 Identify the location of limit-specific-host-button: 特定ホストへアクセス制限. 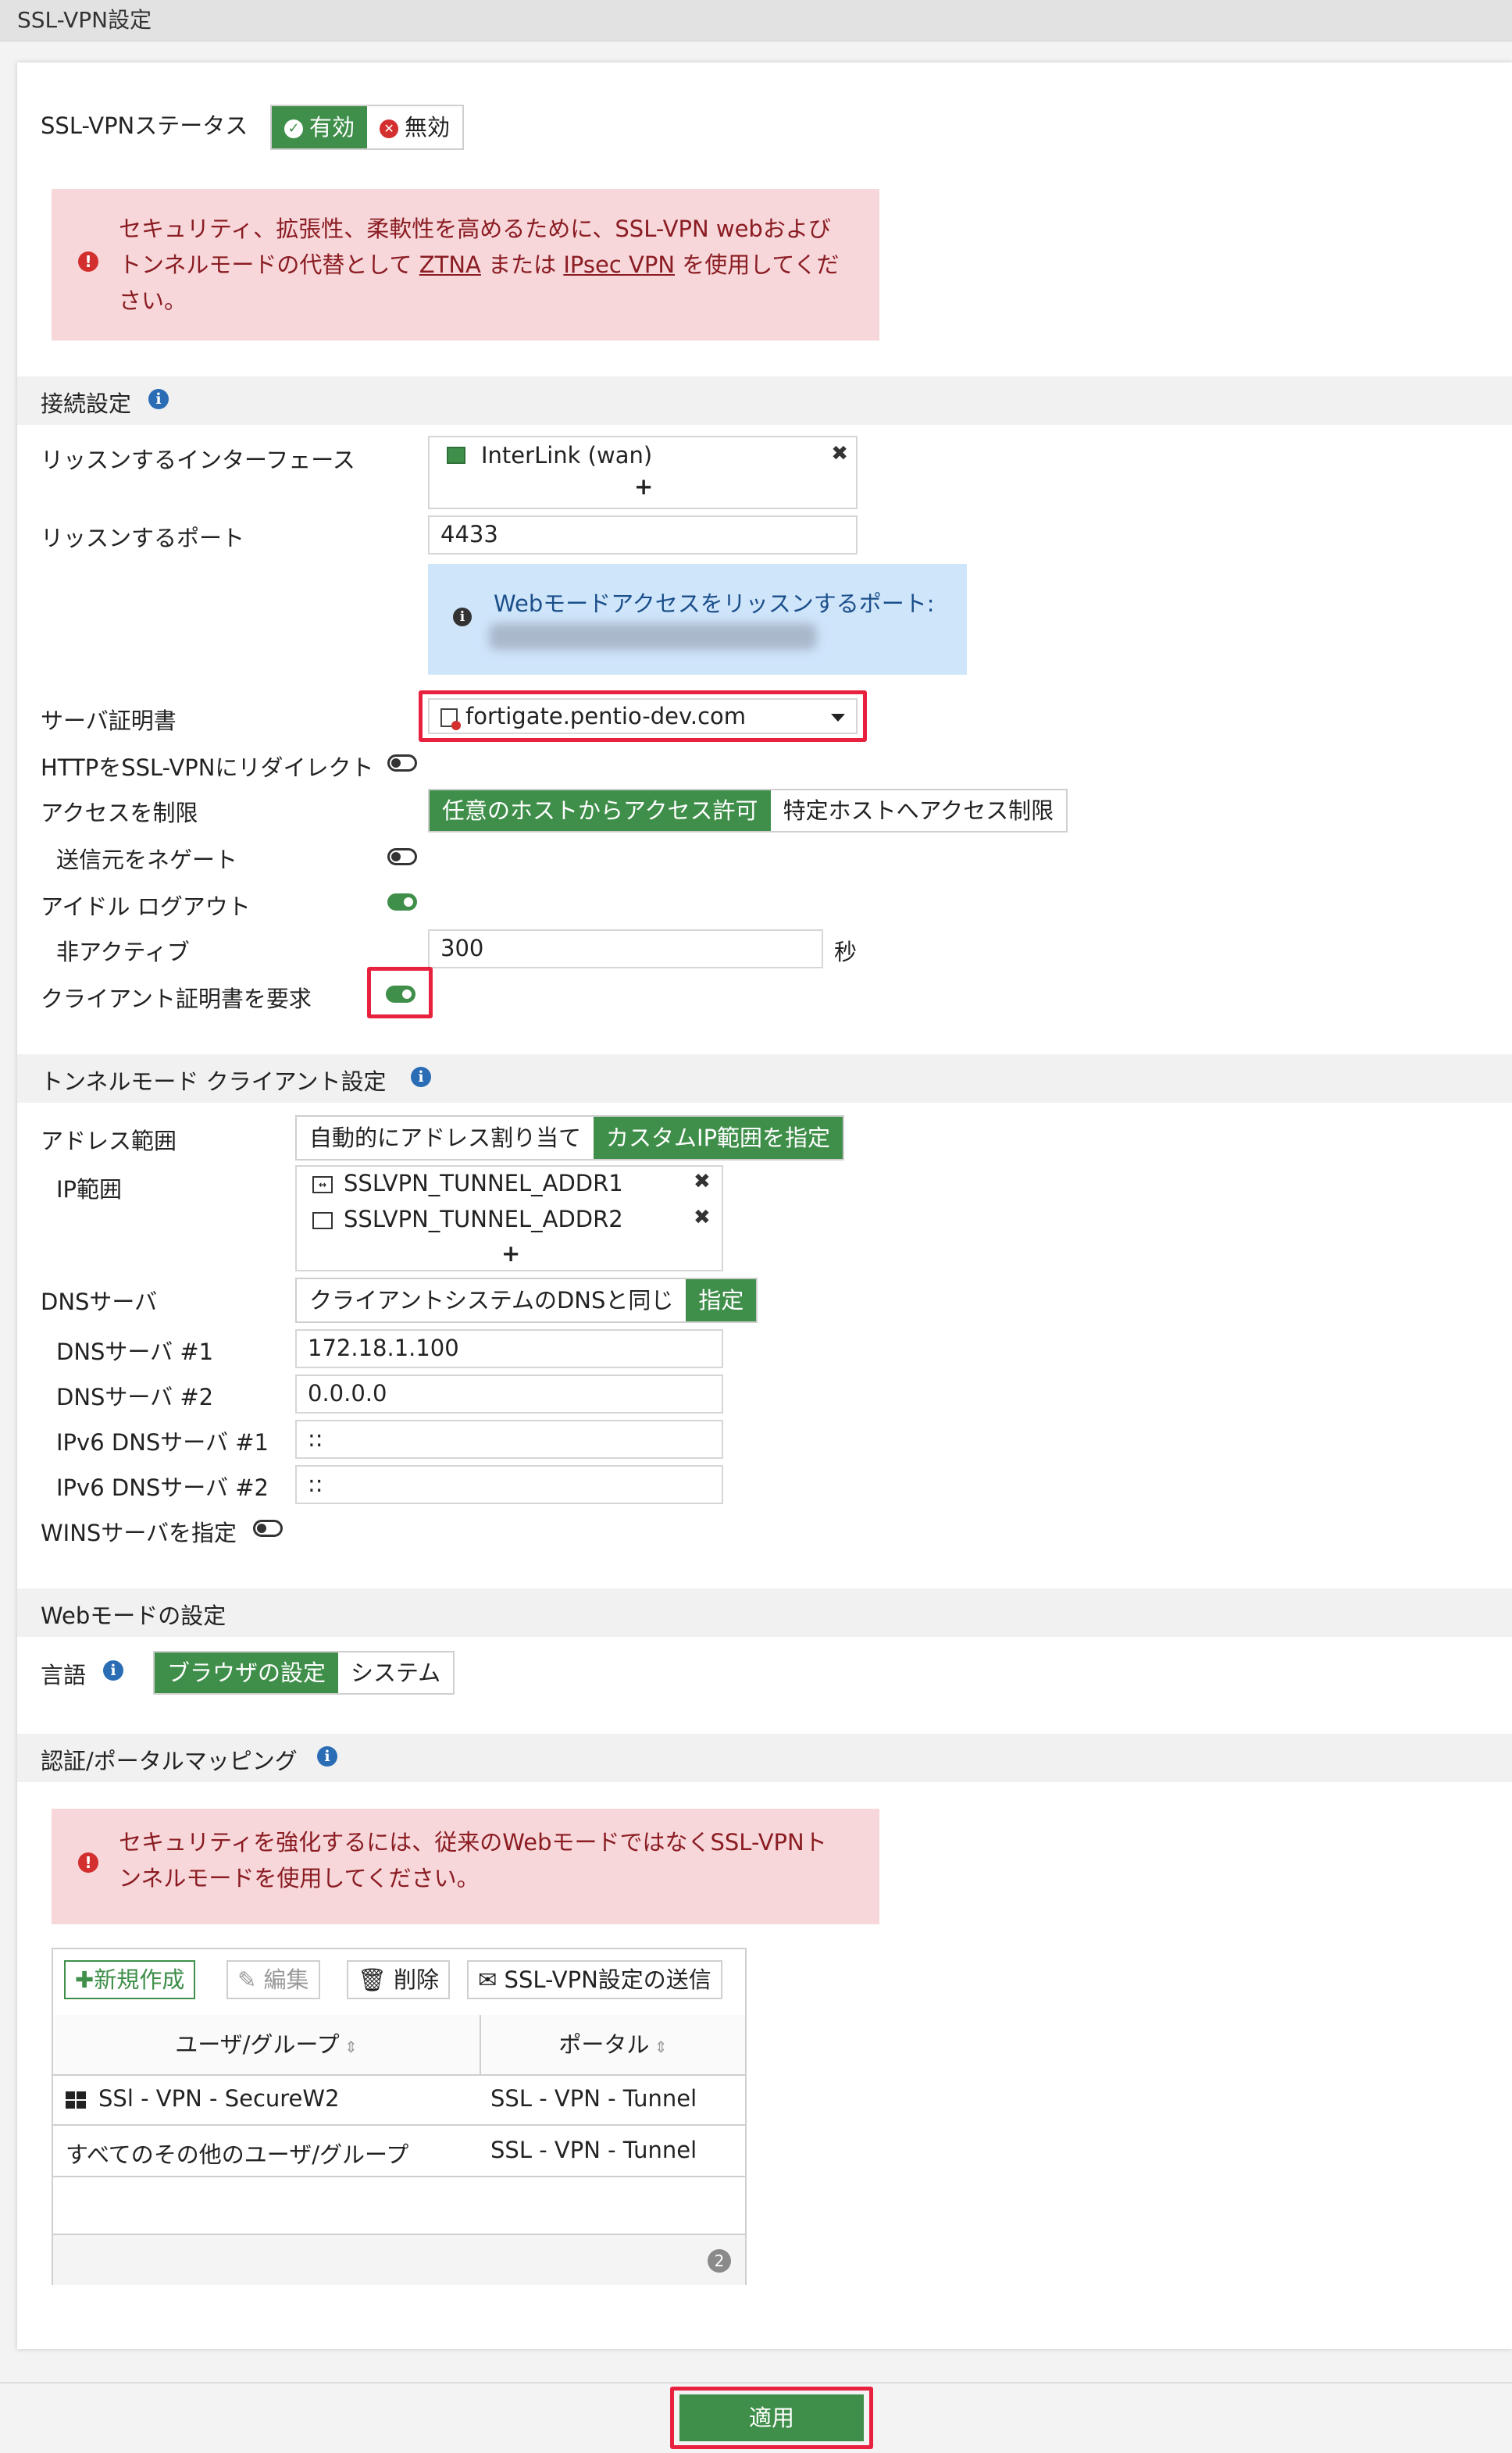
(919, 810).